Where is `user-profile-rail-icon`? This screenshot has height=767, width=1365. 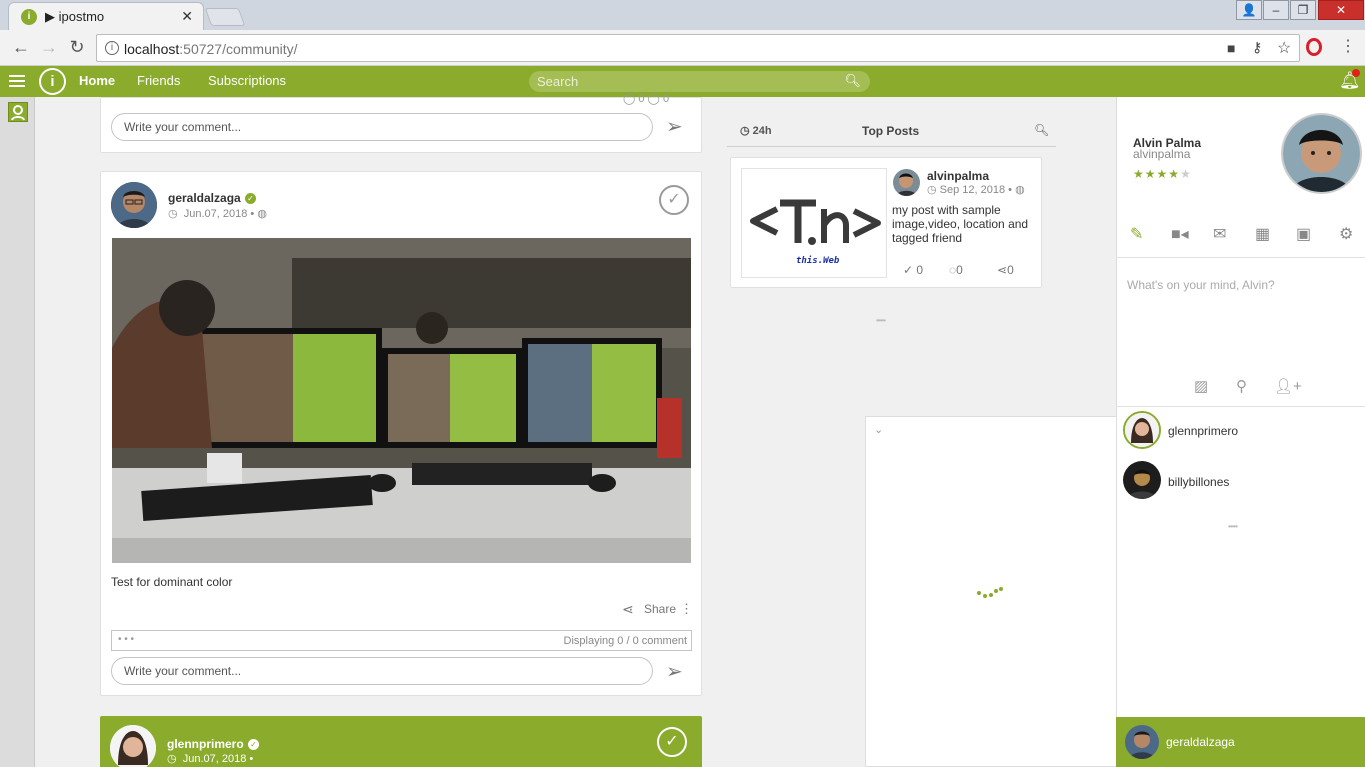 user-profile-rail-icon is located at coordinates (18, 112).